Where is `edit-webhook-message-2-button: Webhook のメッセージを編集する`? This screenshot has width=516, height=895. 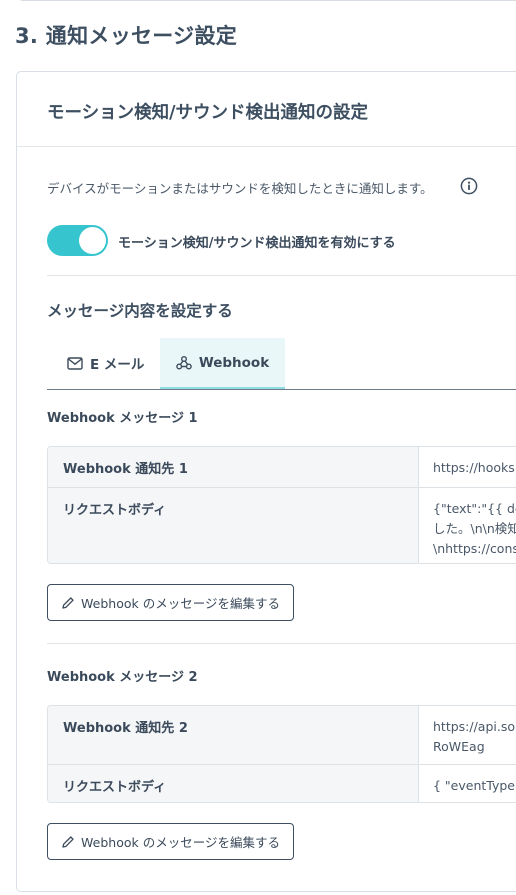 edit-webhook-message-2-button: Webhook のメッセージを編集する is located at coordinates (170, 841).